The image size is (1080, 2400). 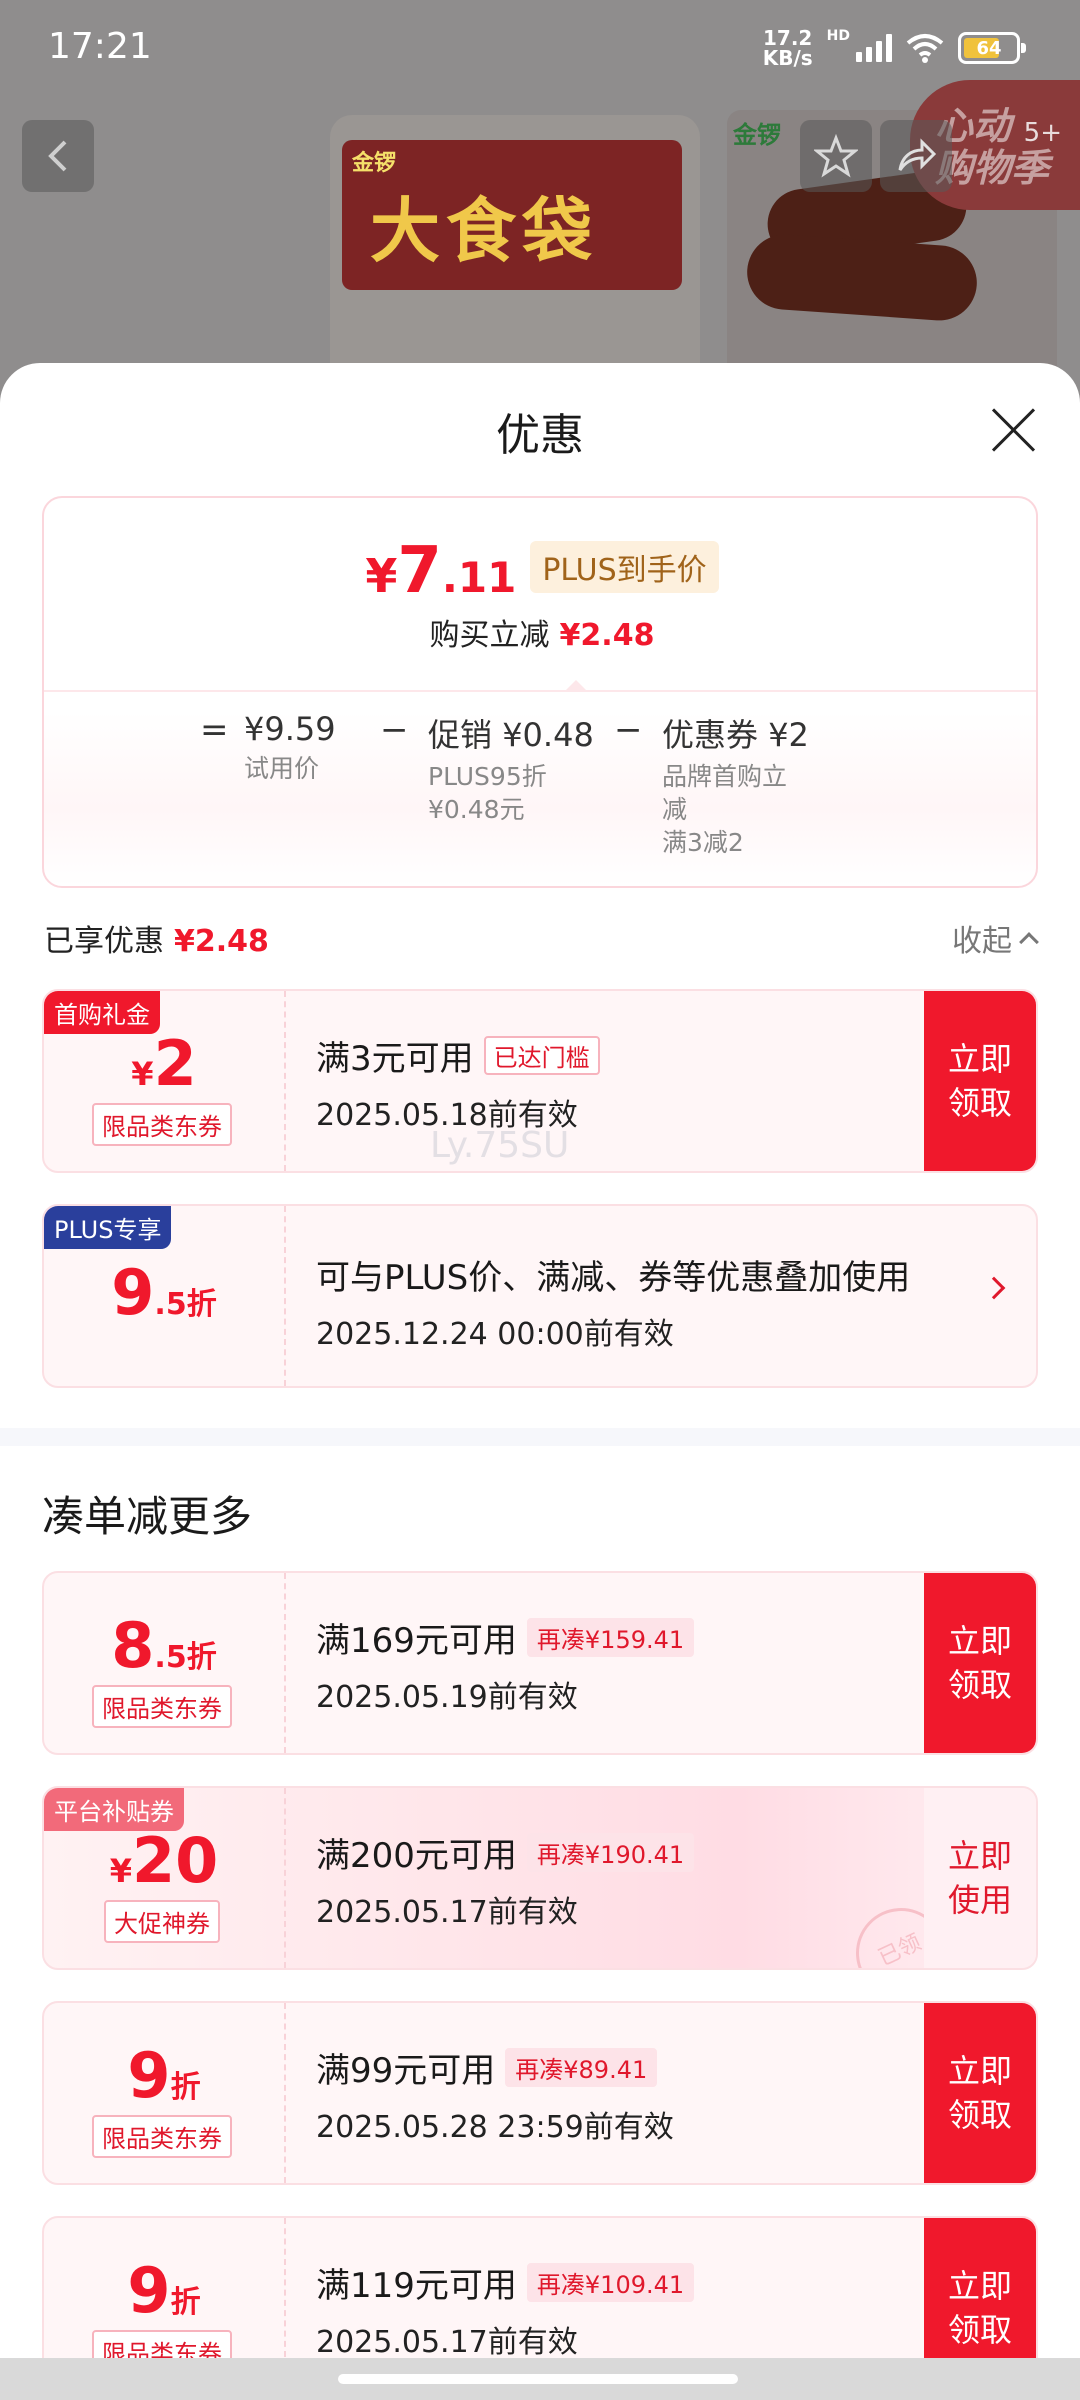 What do you see at coordinates (787, 48) in the screenshot?
I see `network-speed: 17.2 KB/s` at bounding box center [787, 48].